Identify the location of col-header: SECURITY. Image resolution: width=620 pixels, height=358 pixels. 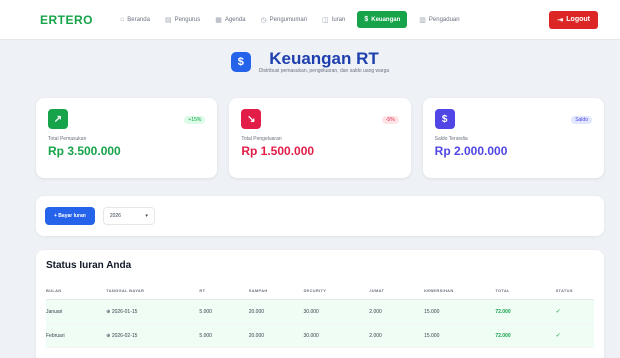
(336, 291).